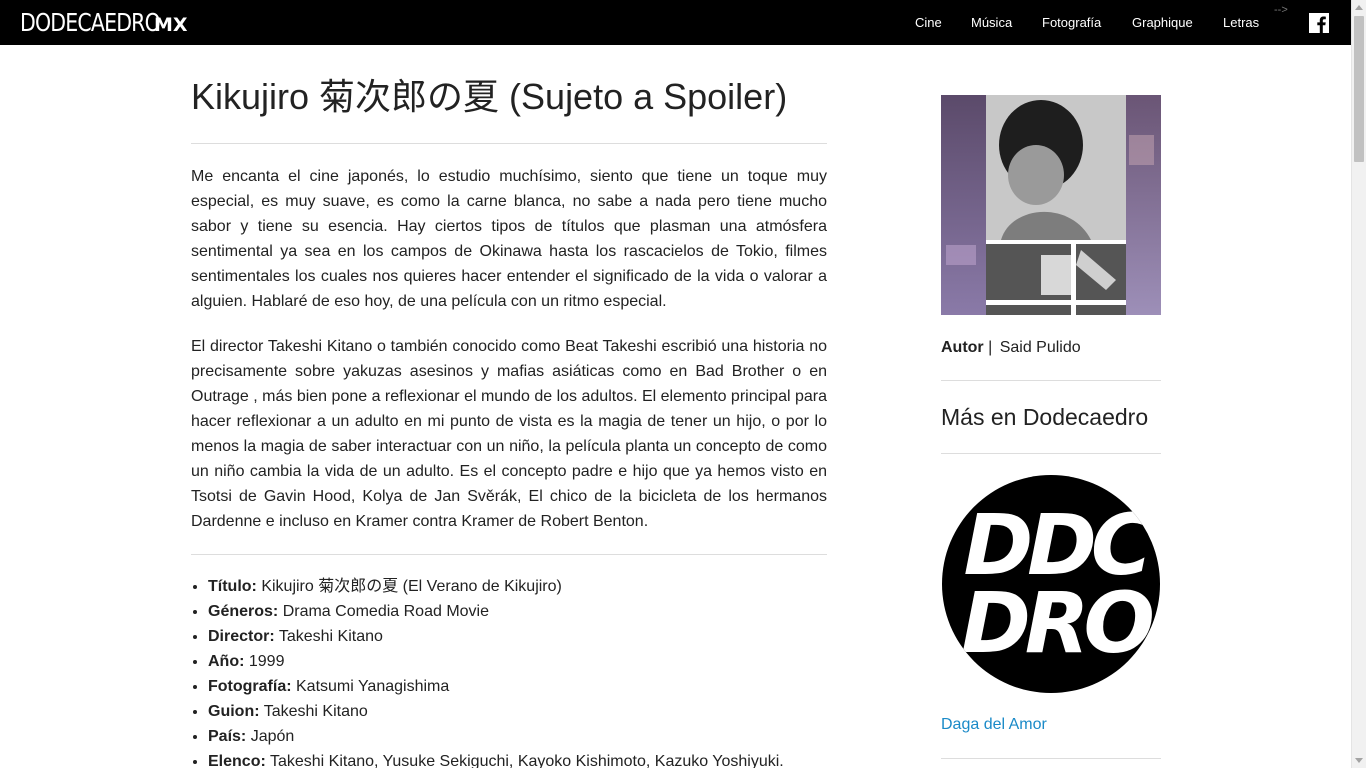 The height and width of the screenshot is (768, 1366). I want to click on spec-label: País:, so click(227, 736).